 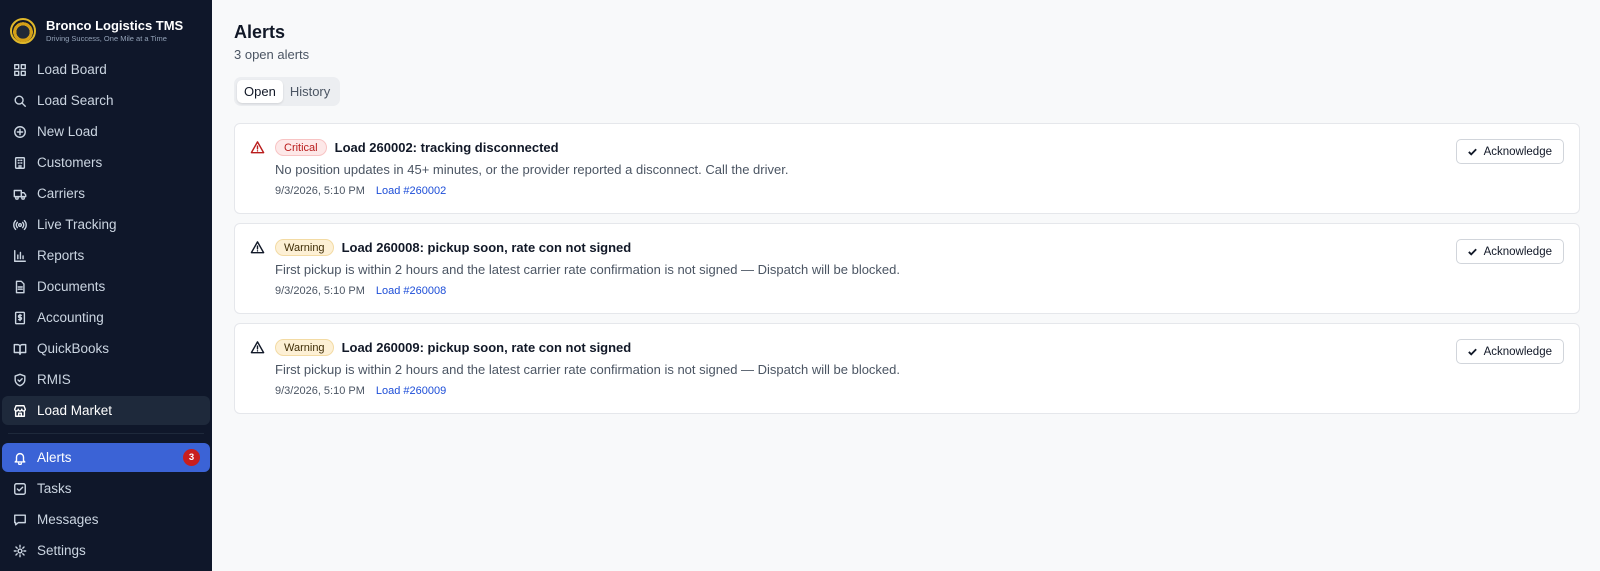 What do you see at coordinates (75, 410) in the screenshot?
I see `sidebar-item-label: Load Market` at bounding box center [75, 410].